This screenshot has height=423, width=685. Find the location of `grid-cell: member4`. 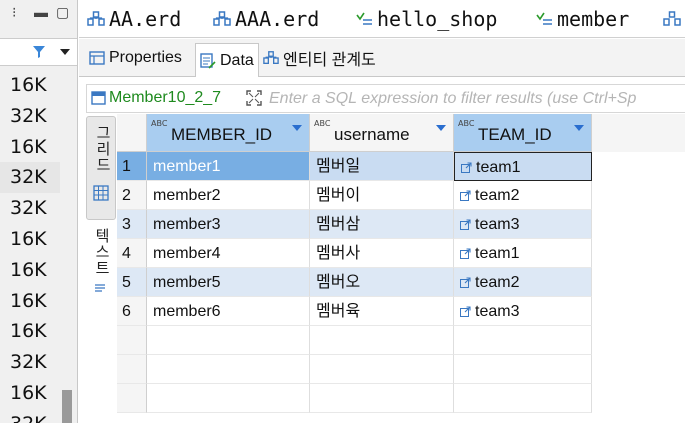

grid-cell: member4 is located at coordinates (228, 253).